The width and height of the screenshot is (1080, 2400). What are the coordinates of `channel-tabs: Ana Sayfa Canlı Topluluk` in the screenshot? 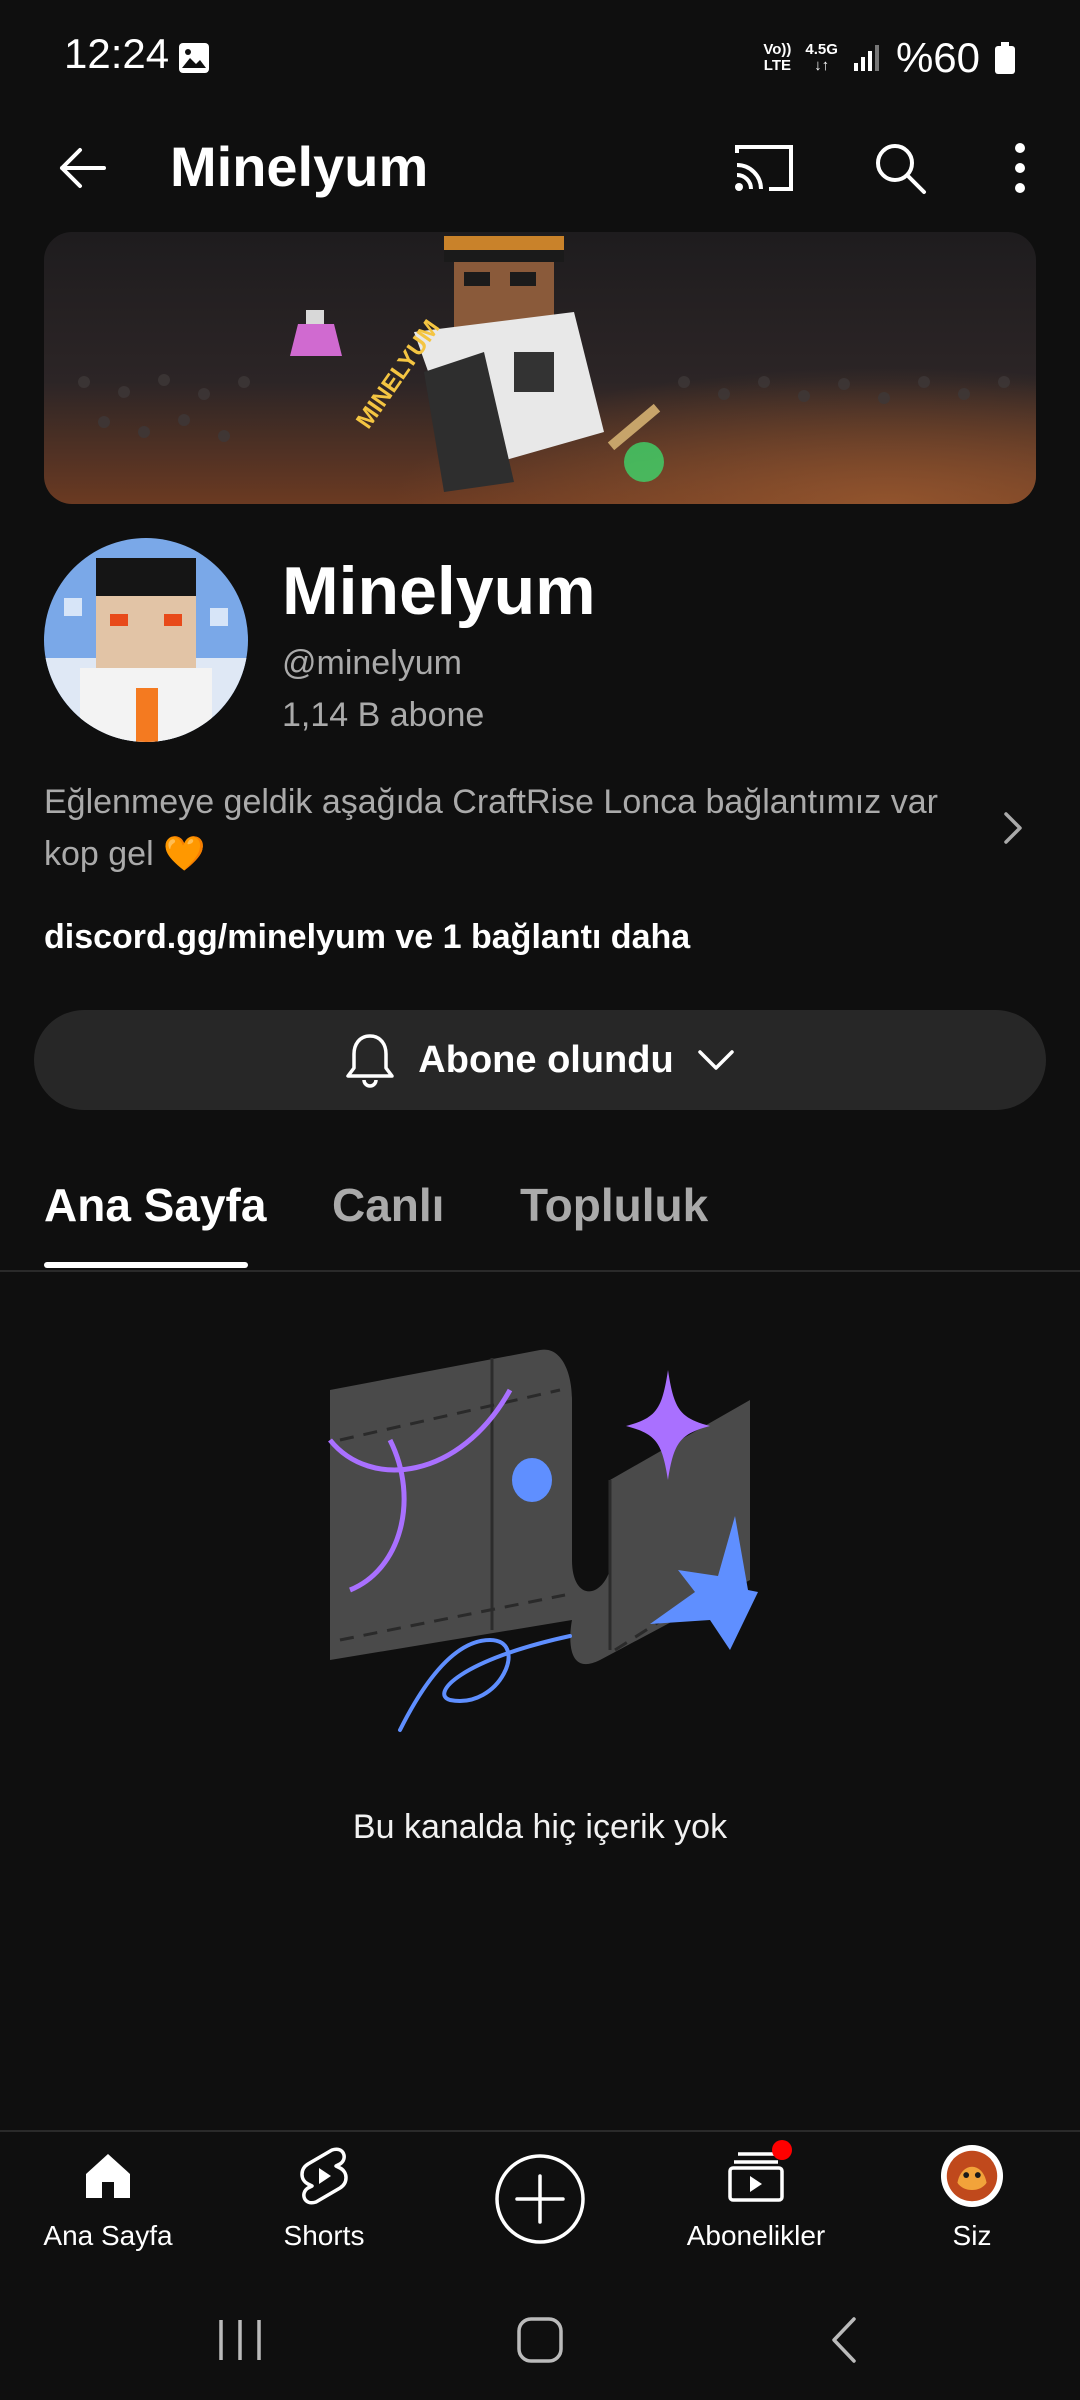 It's located at (540, 1216).